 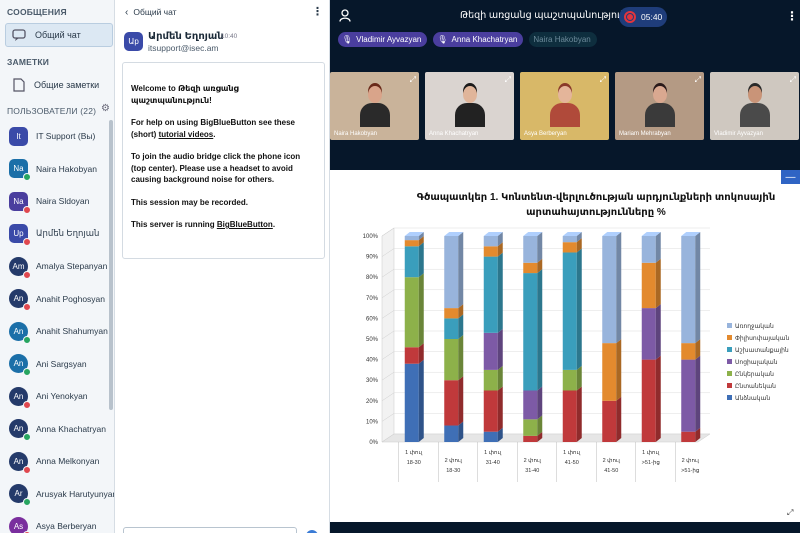 What do you see at coordinates (54, 234) in the screenshot?
I see `user-list-item: Up Արմեն Եղոյան` at bounding box center [54, 234].